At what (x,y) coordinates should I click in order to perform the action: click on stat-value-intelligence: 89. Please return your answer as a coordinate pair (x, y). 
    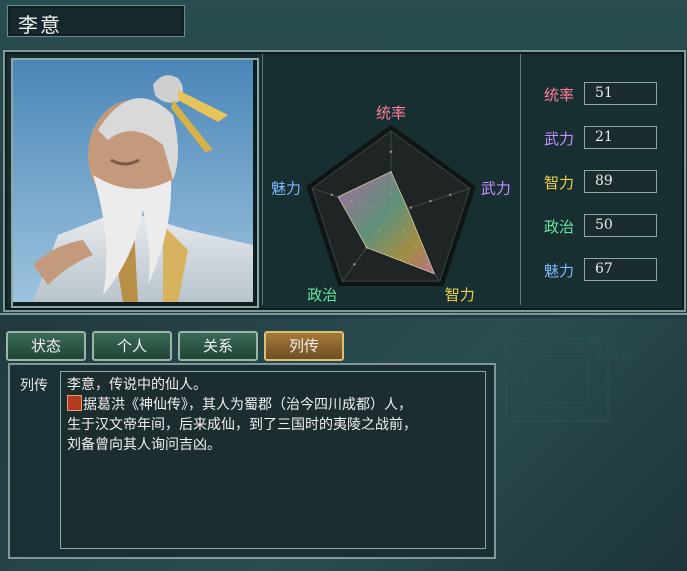
    Looking at the image, I should click on (604, 181).